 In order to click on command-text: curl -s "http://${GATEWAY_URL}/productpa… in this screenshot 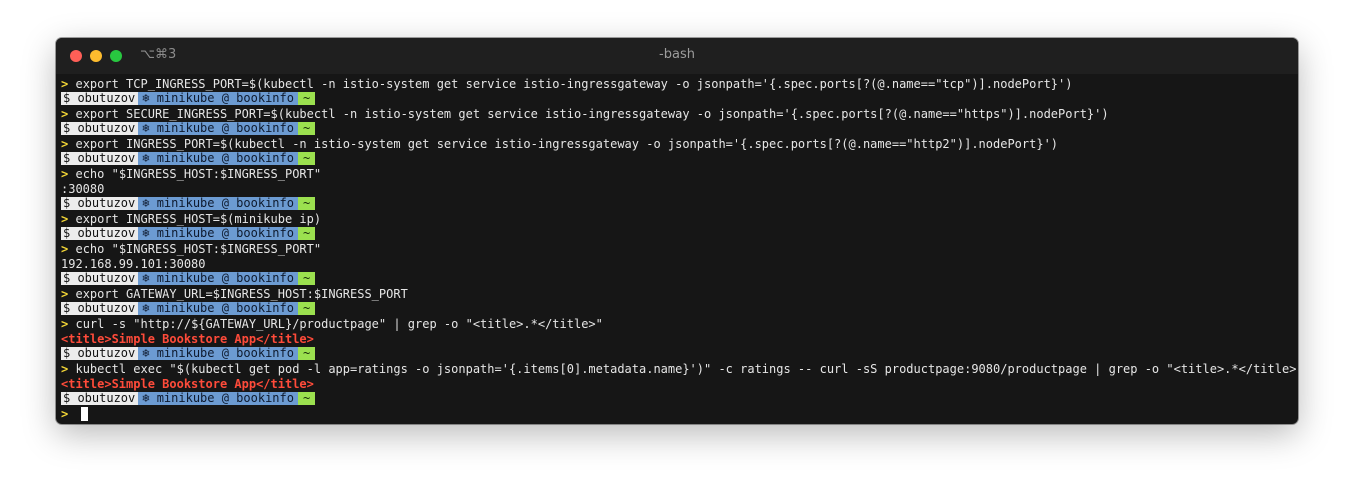, I will do `click(339, 324)`.